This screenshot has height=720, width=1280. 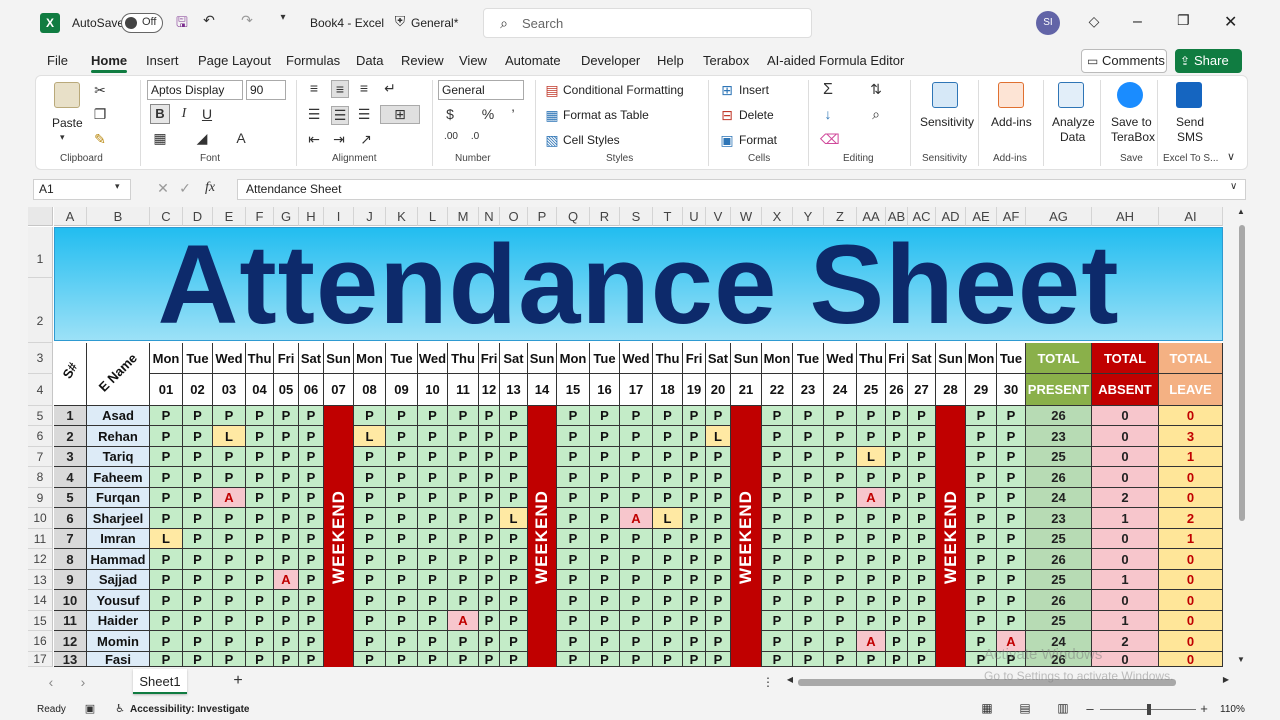 What do you see at coordinates (1072, 137) in the screenshot?
I see `analyze-data-line2: Data` at bounding box center [1072, 137].